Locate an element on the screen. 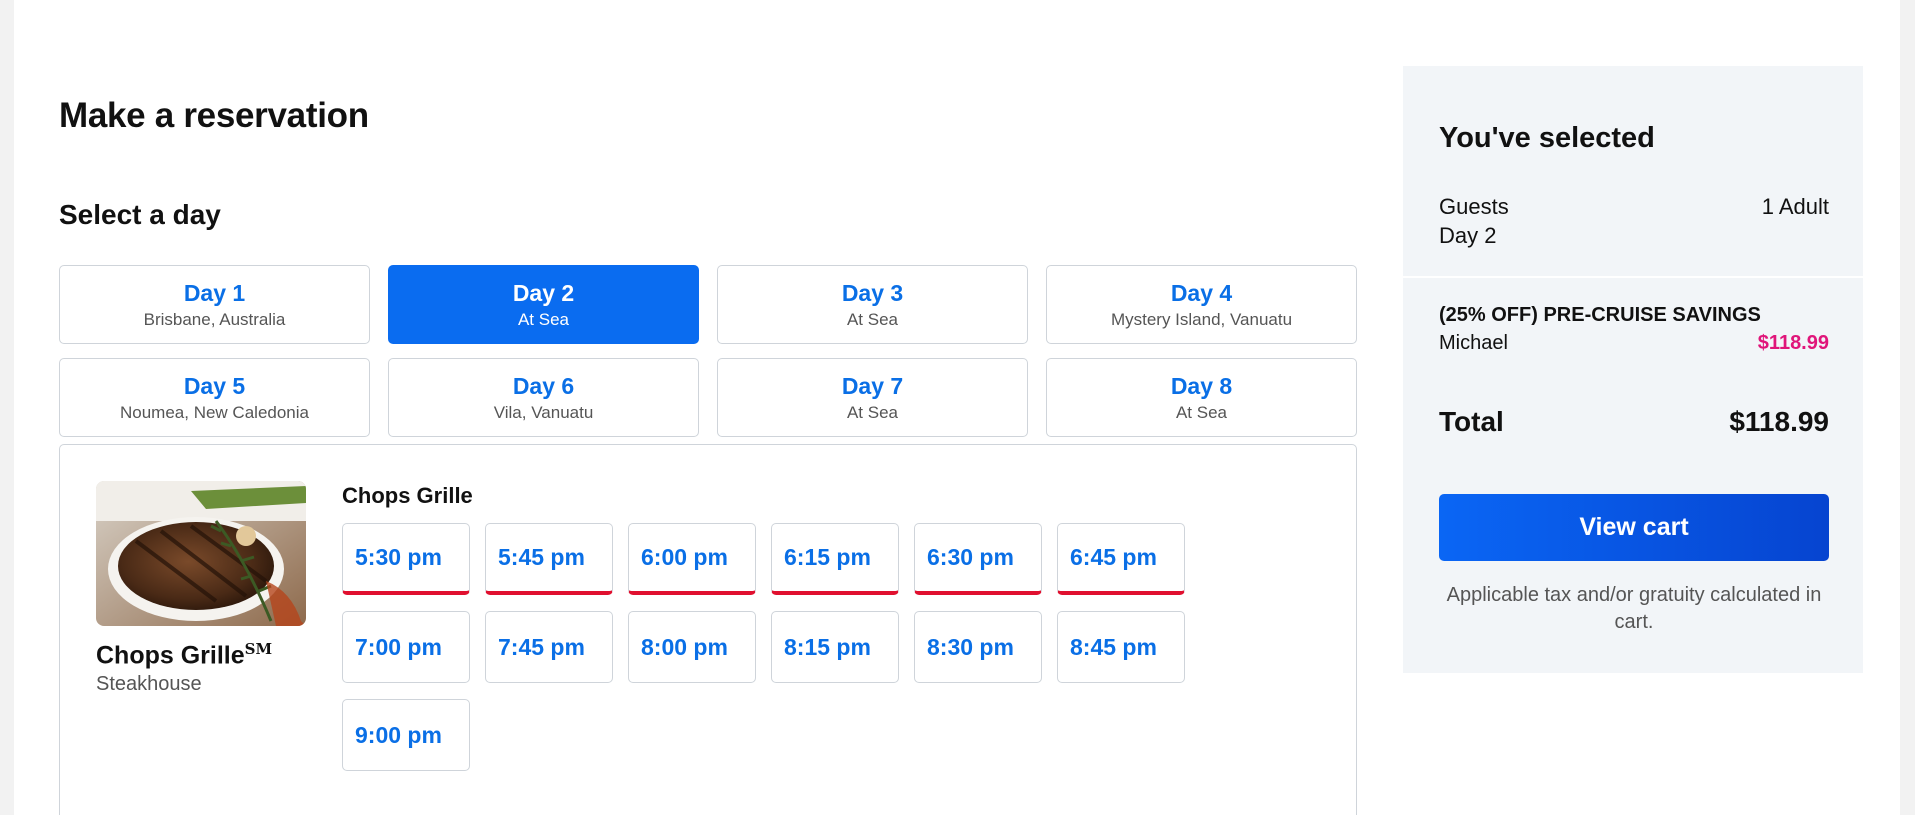  day-card-5: Day 5 Noumea, New Caledonia is located at coordinates (214, 397).